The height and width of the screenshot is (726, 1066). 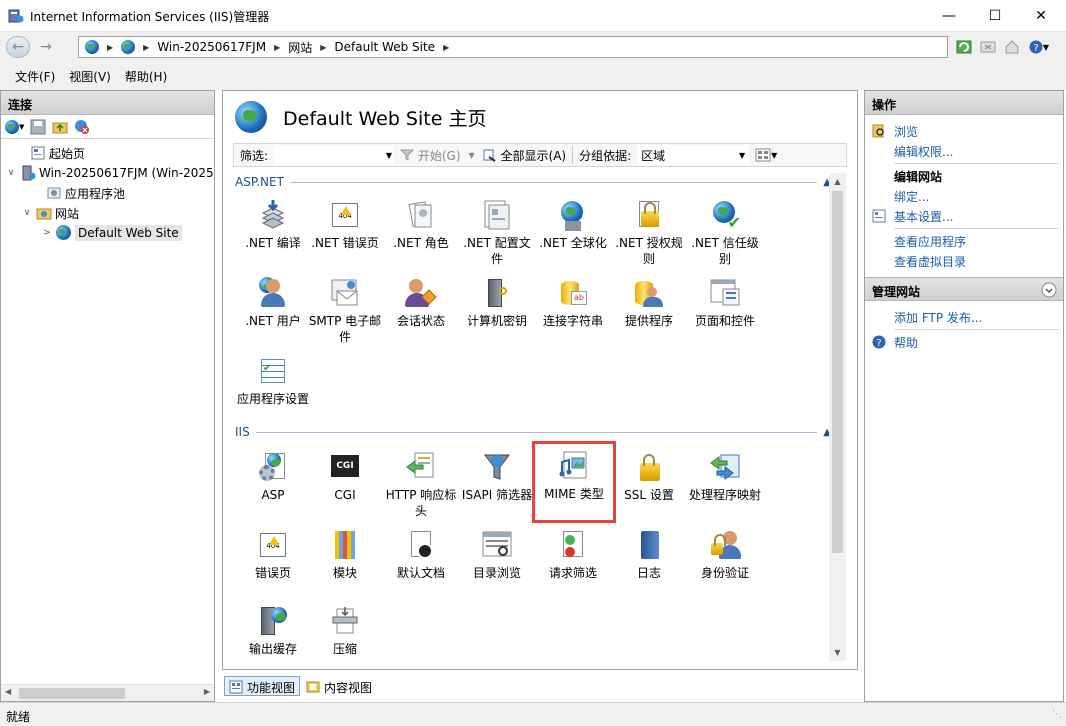 I want to click on up-folder-icon, so click(x=60, y=127).